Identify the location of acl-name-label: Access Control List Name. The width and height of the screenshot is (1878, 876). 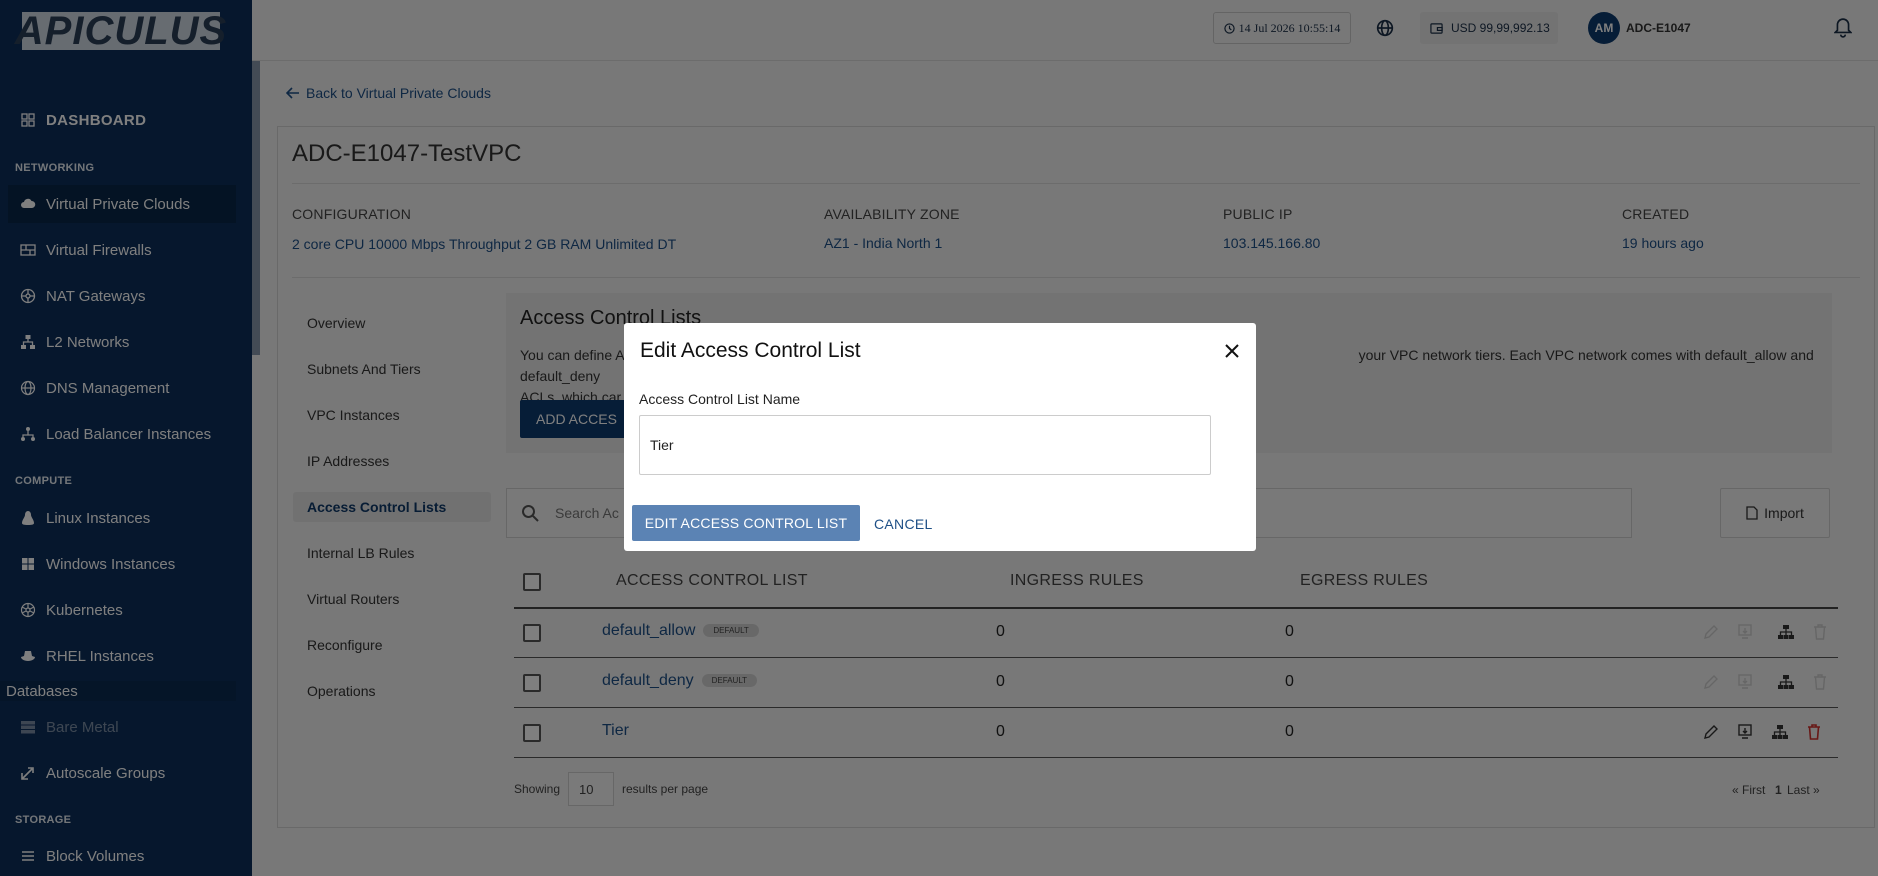
(720, 399).